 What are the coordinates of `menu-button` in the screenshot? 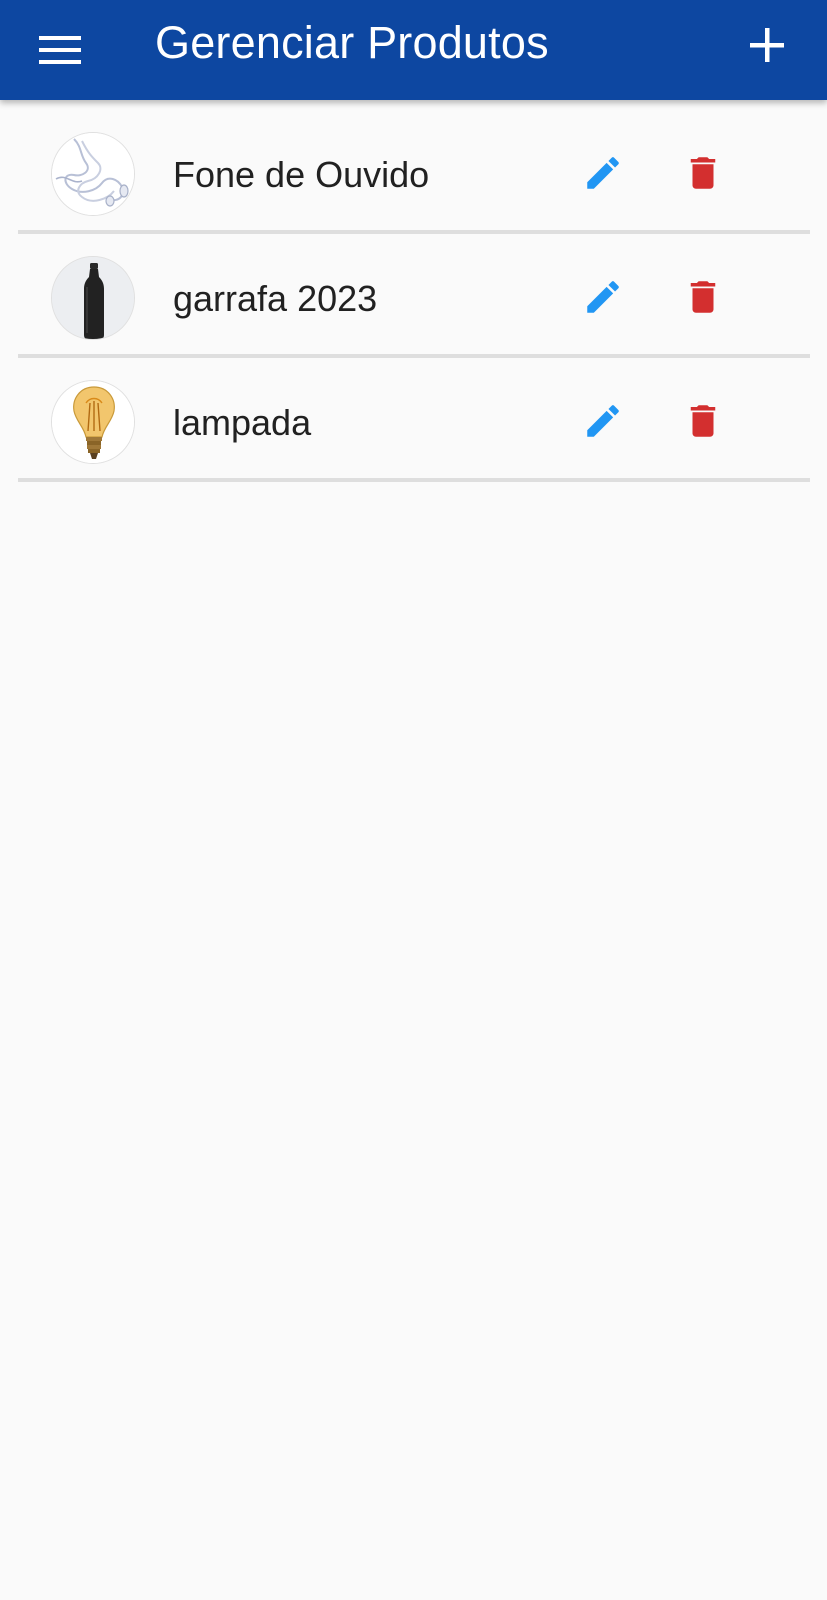 It's located at (60, 50).